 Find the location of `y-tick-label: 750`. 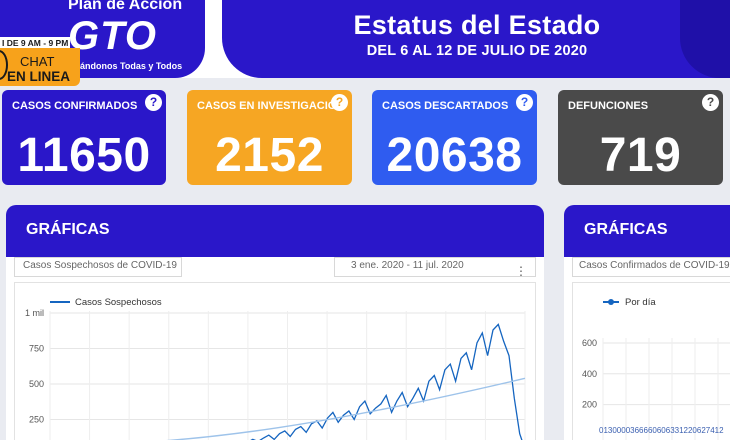

y-tick-label: 750 is located at coordinates (36, 349).